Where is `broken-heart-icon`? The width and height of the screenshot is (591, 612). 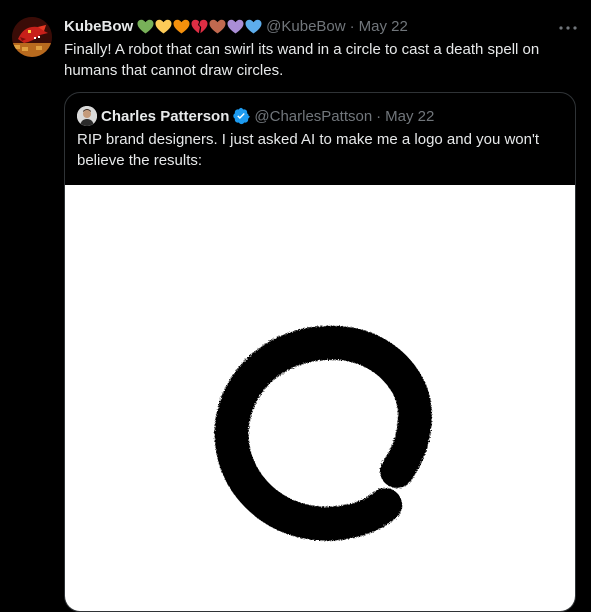
broken-heart-icon is located at coordinates (199, 26).